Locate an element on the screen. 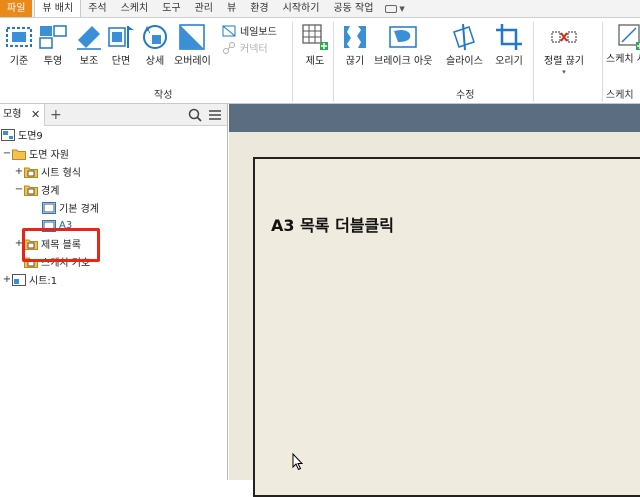 The image size is (640, 497). svg-text: A is located at coordinates (147, 31).